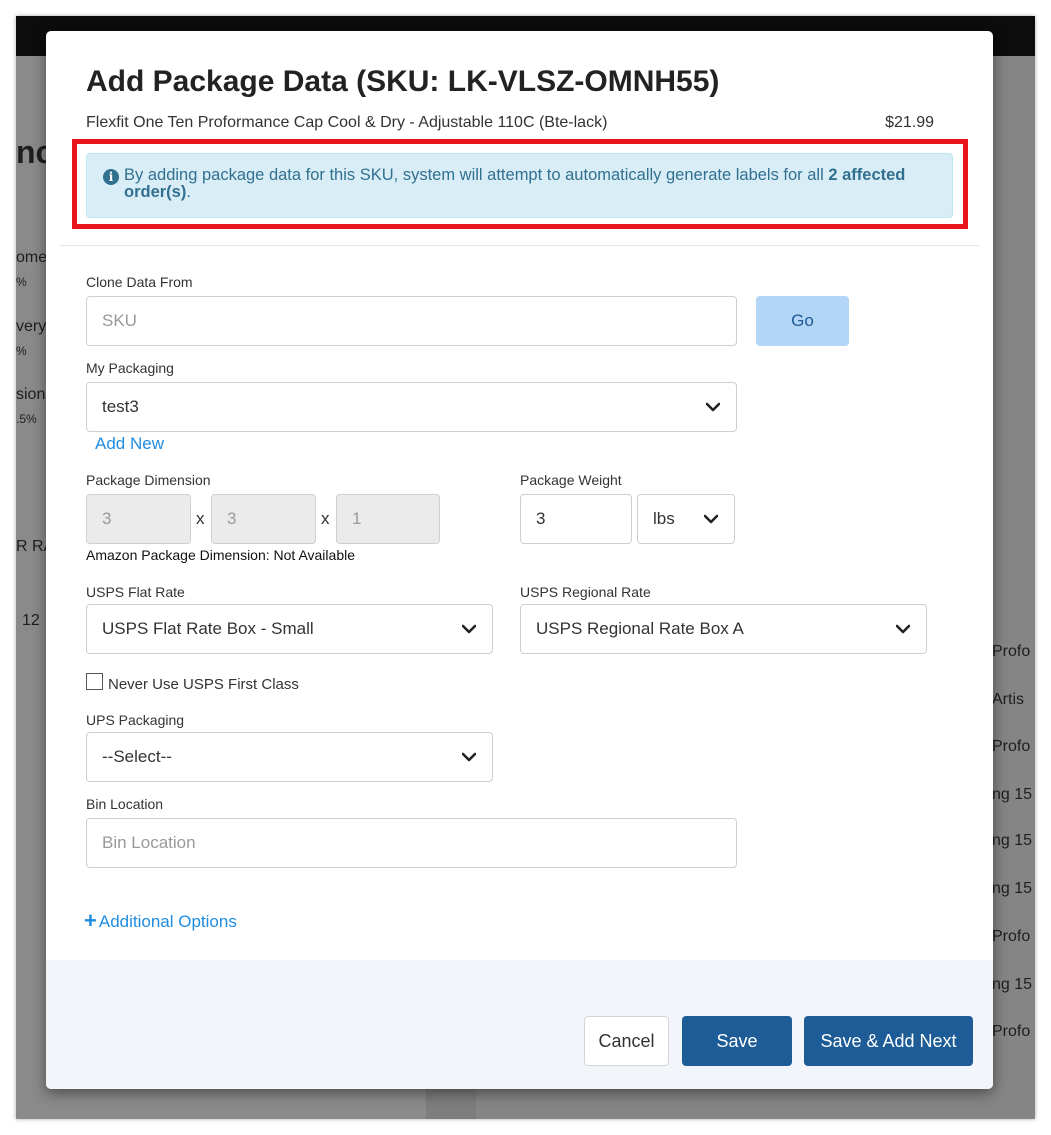  Describe the element at coordinates (585, 592) in the screenshot. I see `usps-regional-rate-label: USPS Regional Rate` at that location.